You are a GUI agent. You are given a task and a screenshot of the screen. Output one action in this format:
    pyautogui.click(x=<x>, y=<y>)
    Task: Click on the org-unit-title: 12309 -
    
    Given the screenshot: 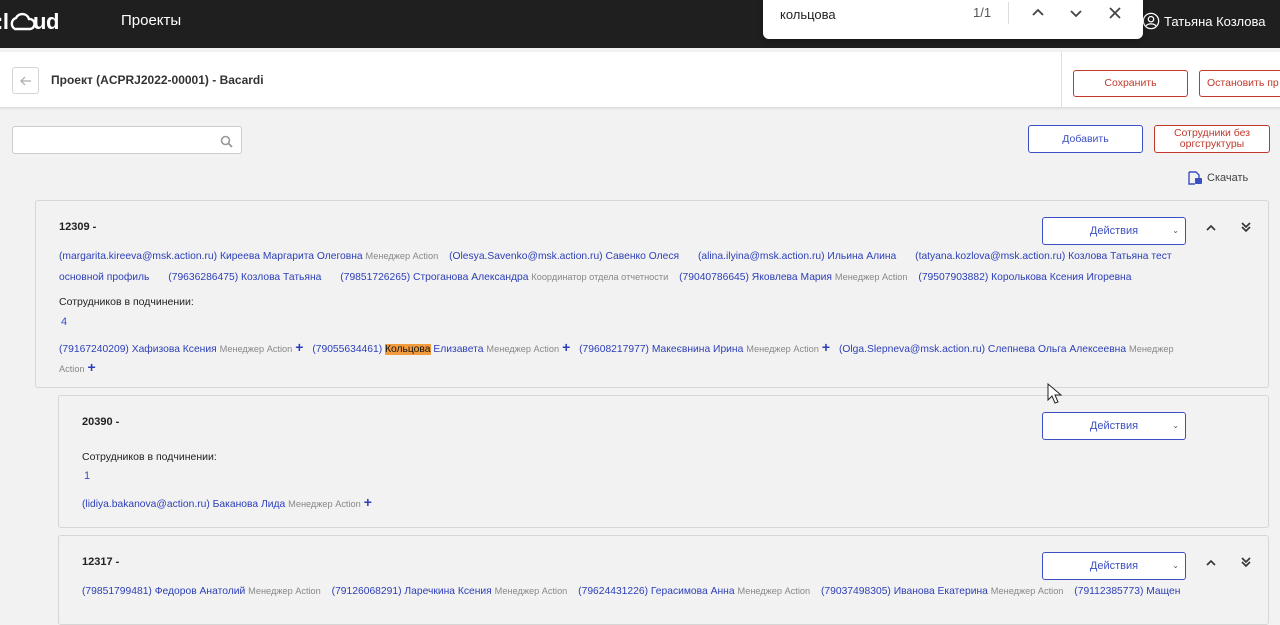 What is the action you would take?
    pyautogui.click(x=78, y=227)
    